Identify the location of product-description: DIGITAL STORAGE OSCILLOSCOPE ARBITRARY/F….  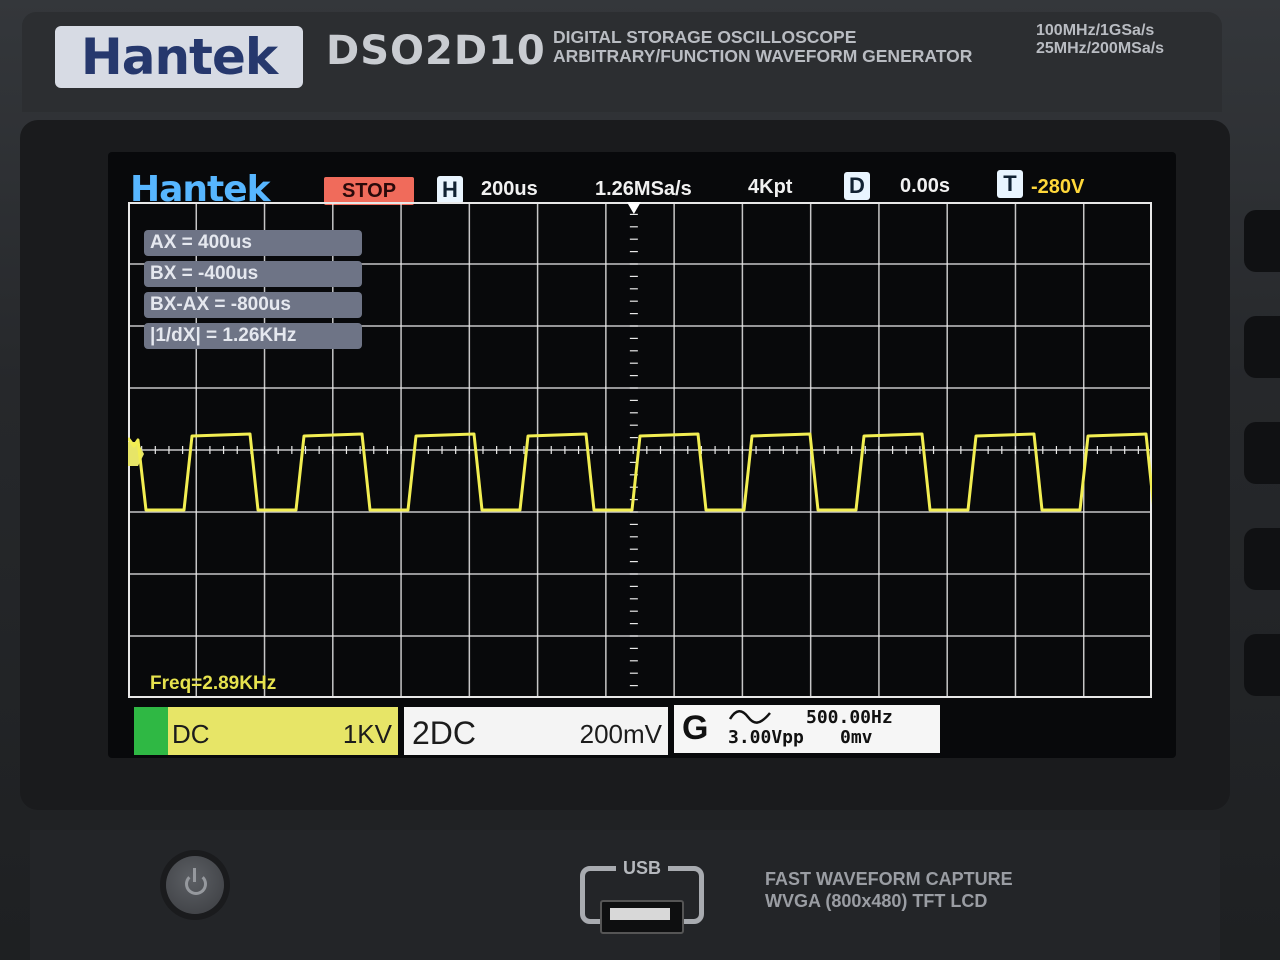
(762, 47).